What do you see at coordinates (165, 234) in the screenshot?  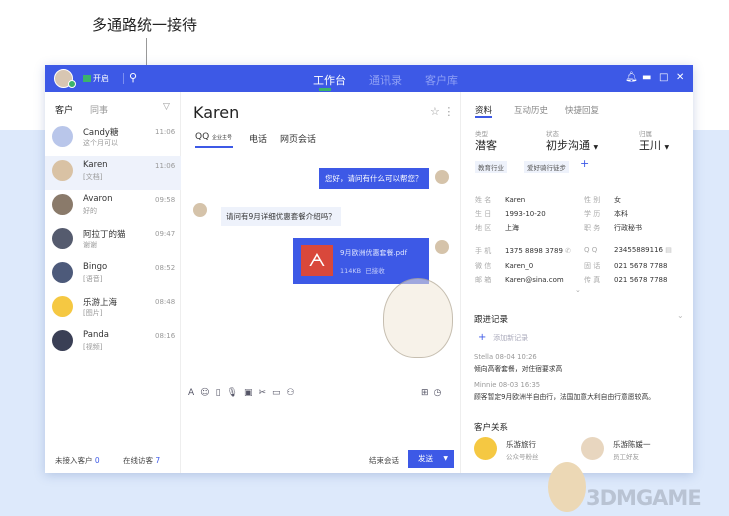 I see `contact-time: 09:47` at bounding box center [165, 234].